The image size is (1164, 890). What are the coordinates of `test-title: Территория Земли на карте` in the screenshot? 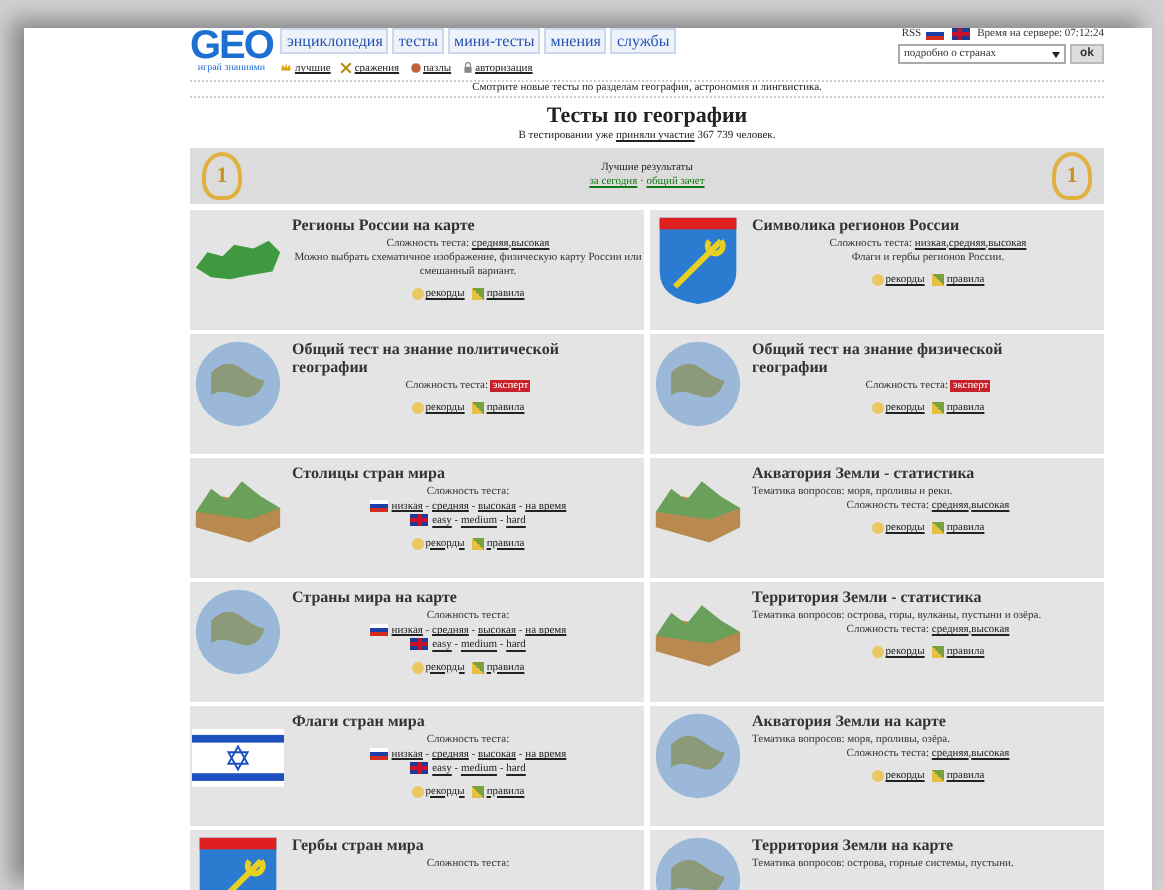 It's located at (902, 845).